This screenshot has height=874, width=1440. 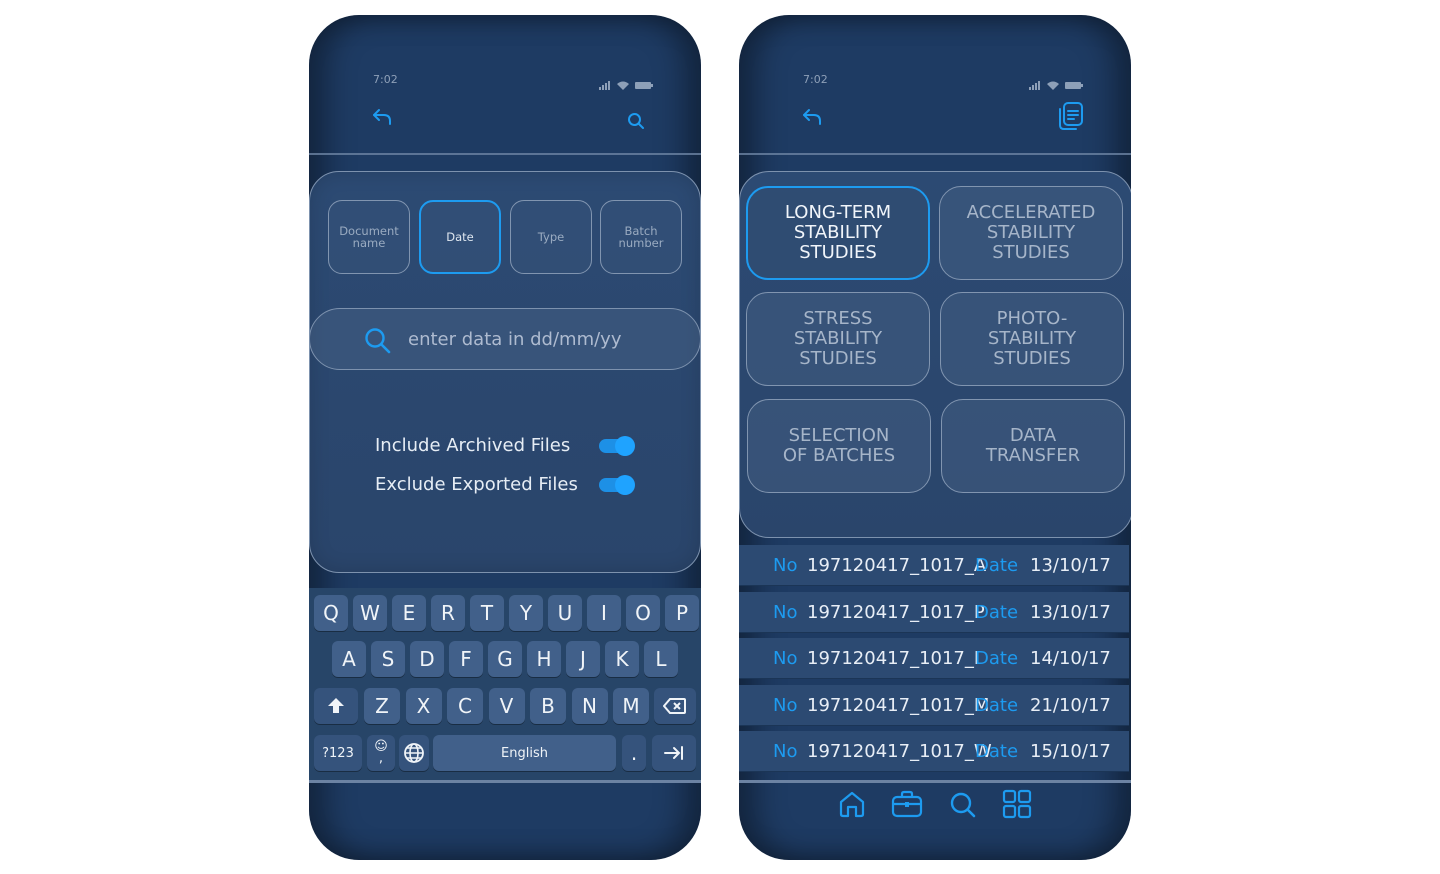 What do you see at coordinates (524, 753) in the screenshot?
I see `space-bar: English` at bounding box center [524, 753].